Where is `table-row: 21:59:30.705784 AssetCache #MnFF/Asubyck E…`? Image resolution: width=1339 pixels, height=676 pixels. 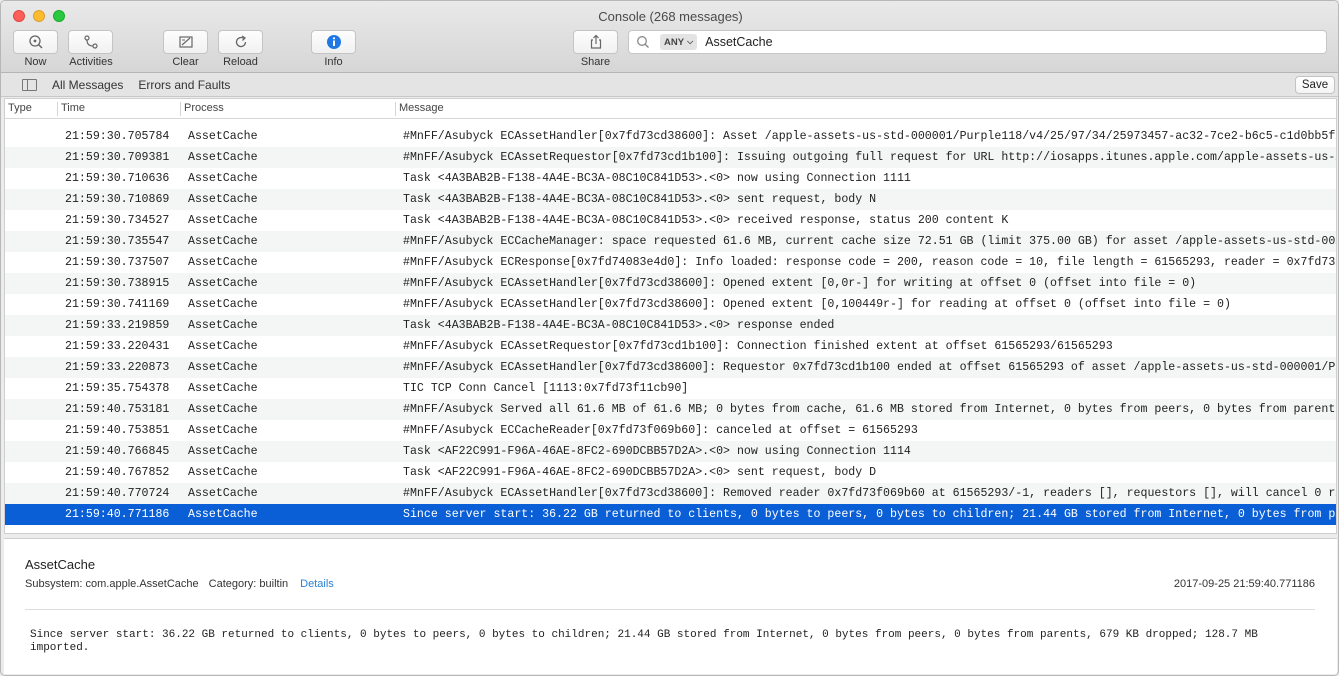
table-row: 21:59:30.705784 AssetCache #MnFF/Asubyck E… is located at coordinates (670, 136).